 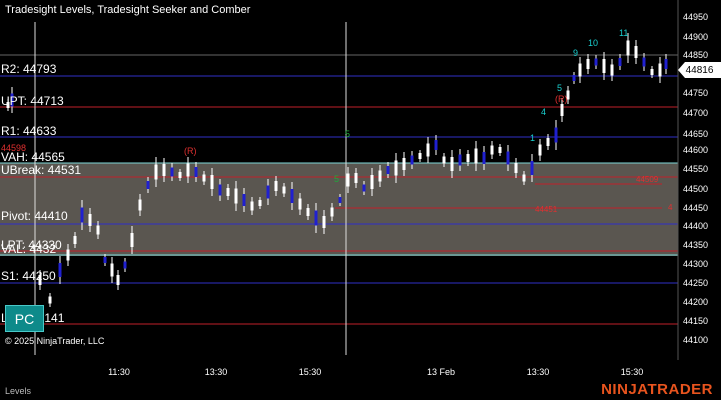 I want to click on seeker-count-11: 11, so click(x=624, y=33).